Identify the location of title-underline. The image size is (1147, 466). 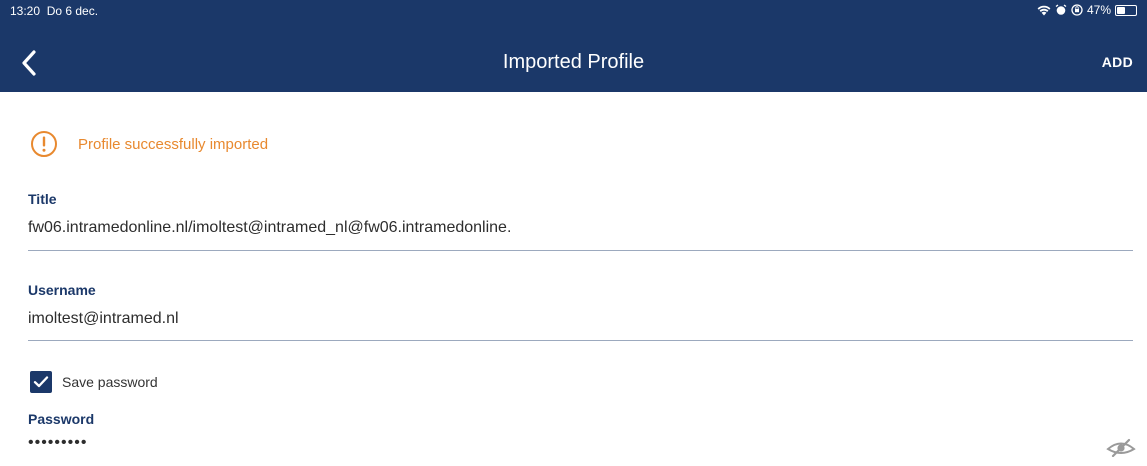
(580, 250).